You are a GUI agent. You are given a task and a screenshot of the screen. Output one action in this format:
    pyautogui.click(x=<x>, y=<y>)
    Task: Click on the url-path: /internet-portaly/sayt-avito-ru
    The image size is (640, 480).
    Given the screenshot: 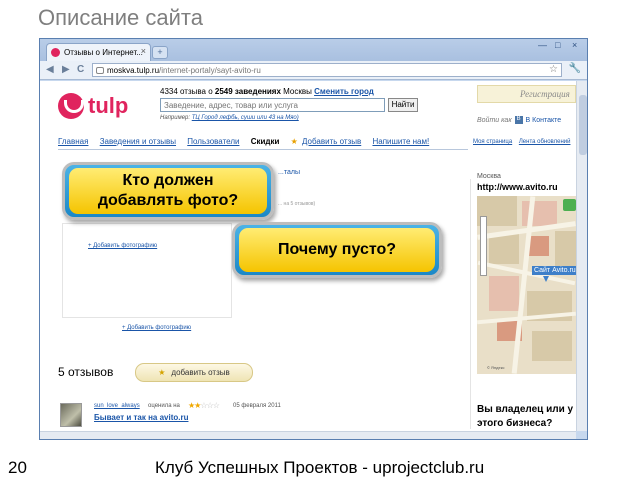 What is the action you would take?
    pyautogui.click(x=210, y=70)
    